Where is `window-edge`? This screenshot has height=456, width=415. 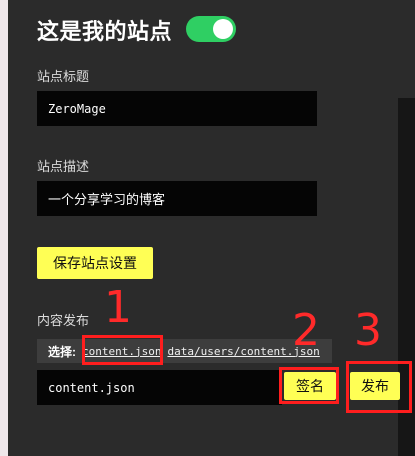
window-edge is located at coordinates (4, 228).